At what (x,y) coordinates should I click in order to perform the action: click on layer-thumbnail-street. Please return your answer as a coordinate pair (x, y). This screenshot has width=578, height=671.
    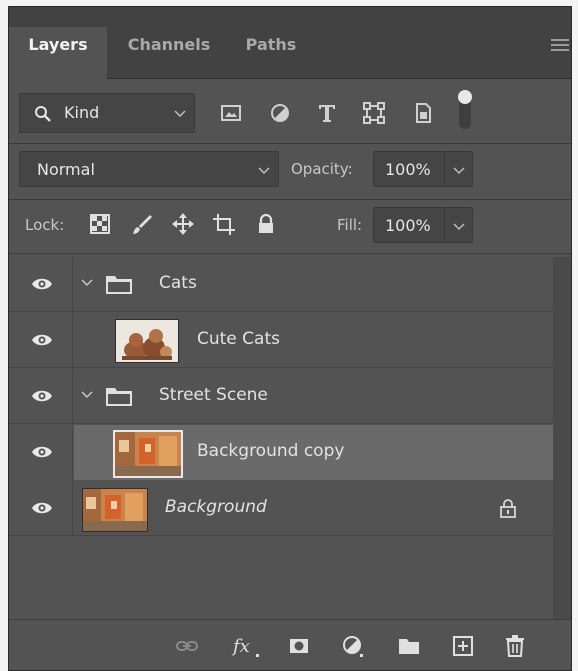
    Looking at the image, I should click on (148, 454).